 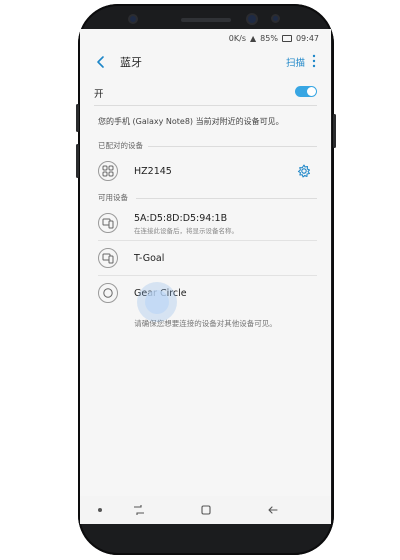 I want to click on signal-icon: ▲, so click(x=253, y=38).